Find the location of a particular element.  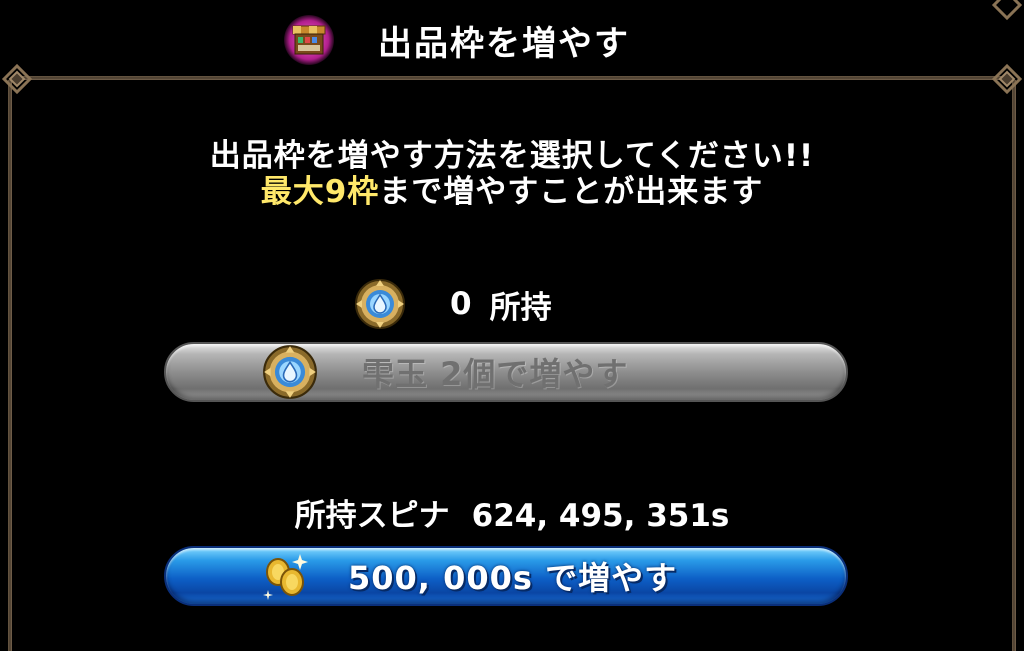

max-slots-highlight: 最大9枠 is located at coordinates (320, 192).